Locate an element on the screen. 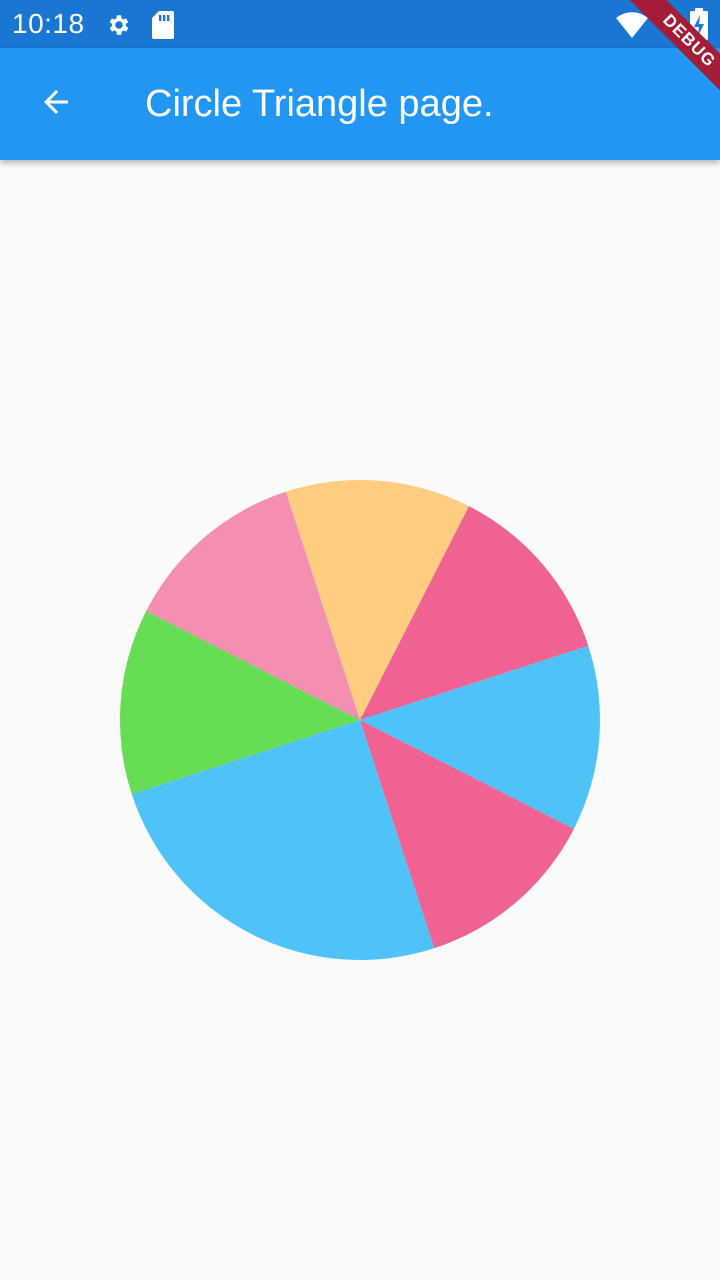 The height and width of the screenshot is (1280, 720). battery-charging-icon is located at coordinates (699, 26).